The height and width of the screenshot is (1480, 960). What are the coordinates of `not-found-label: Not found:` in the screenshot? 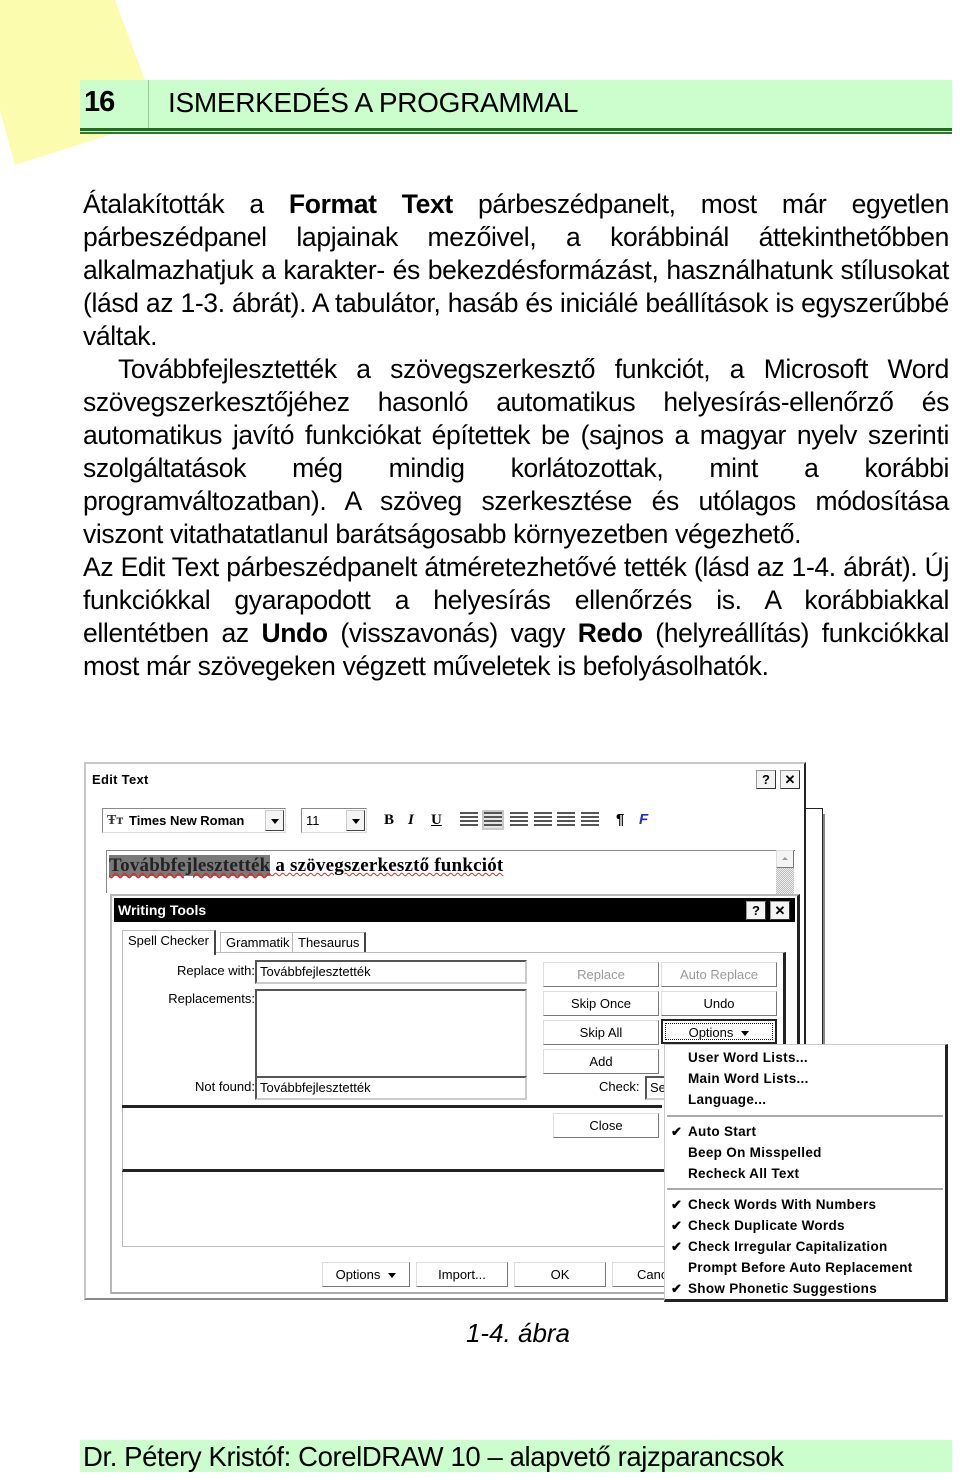 It's located at (225, 1086).